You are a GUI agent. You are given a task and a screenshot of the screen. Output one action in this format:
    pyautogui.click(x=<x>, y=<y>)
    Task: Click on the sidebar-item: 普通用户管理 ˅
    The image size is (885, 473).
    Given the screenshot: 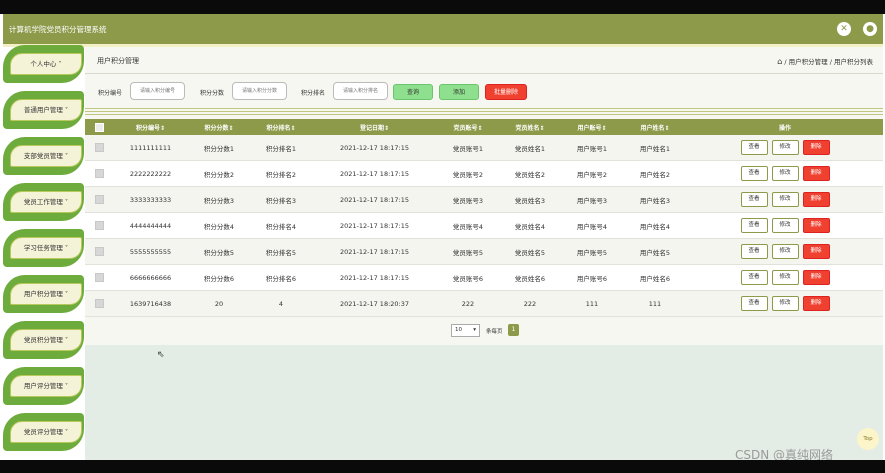 What is the action you would take?
    pyautogui.click(x=43, y=110)
    